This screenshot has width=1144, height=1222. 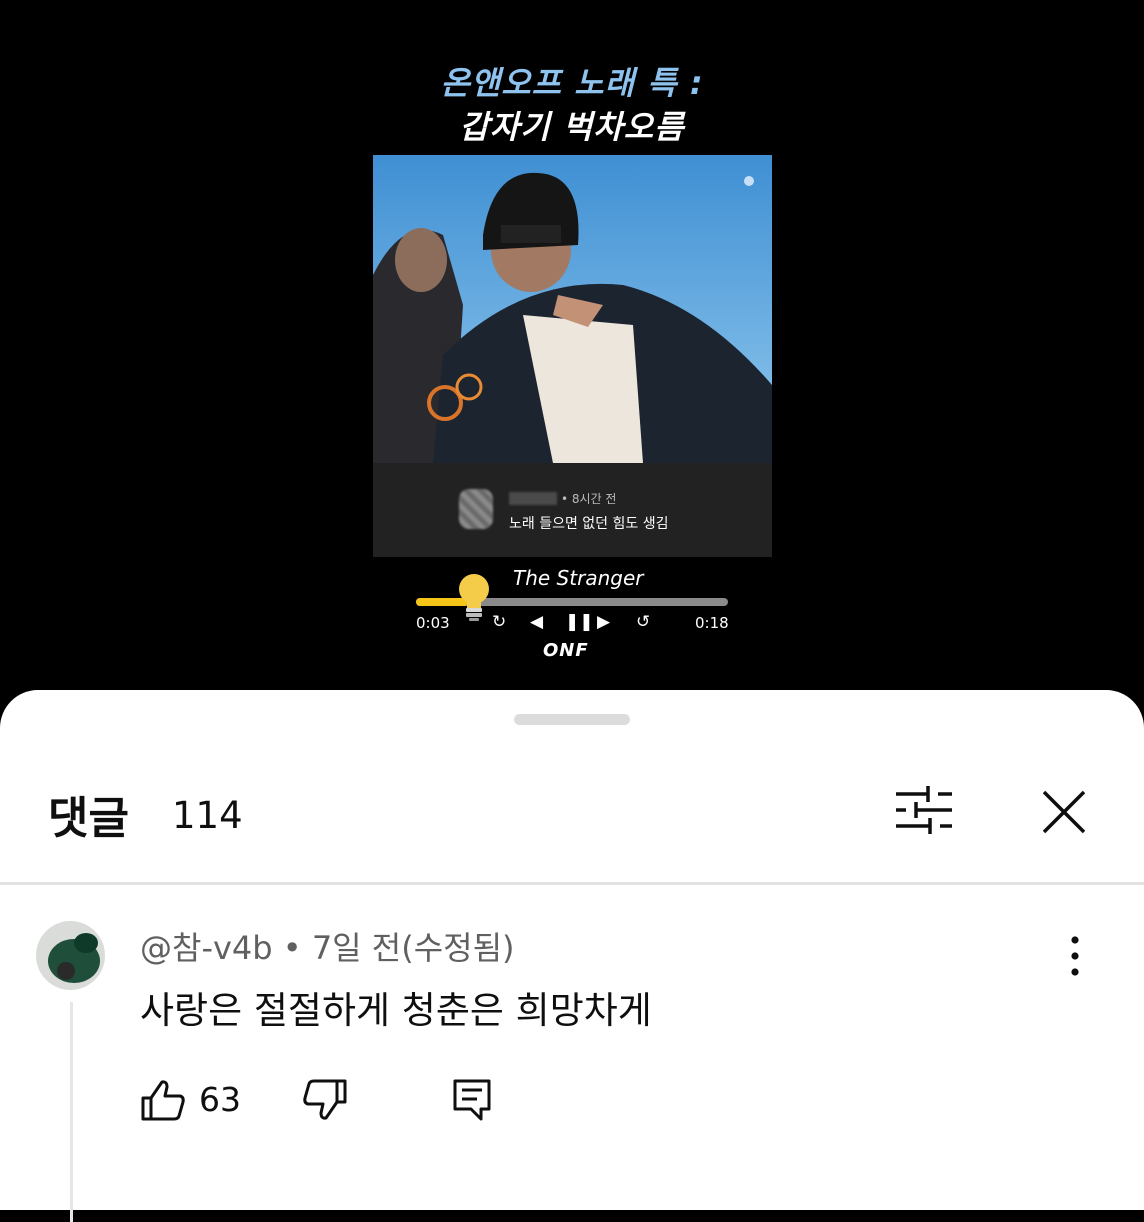 What do you see at coordinates (327, 946) in the screenshot?
I see `comment-author-meta: @참-v4b • 7일 전(수정됨)` at bounding box center [327, 946].